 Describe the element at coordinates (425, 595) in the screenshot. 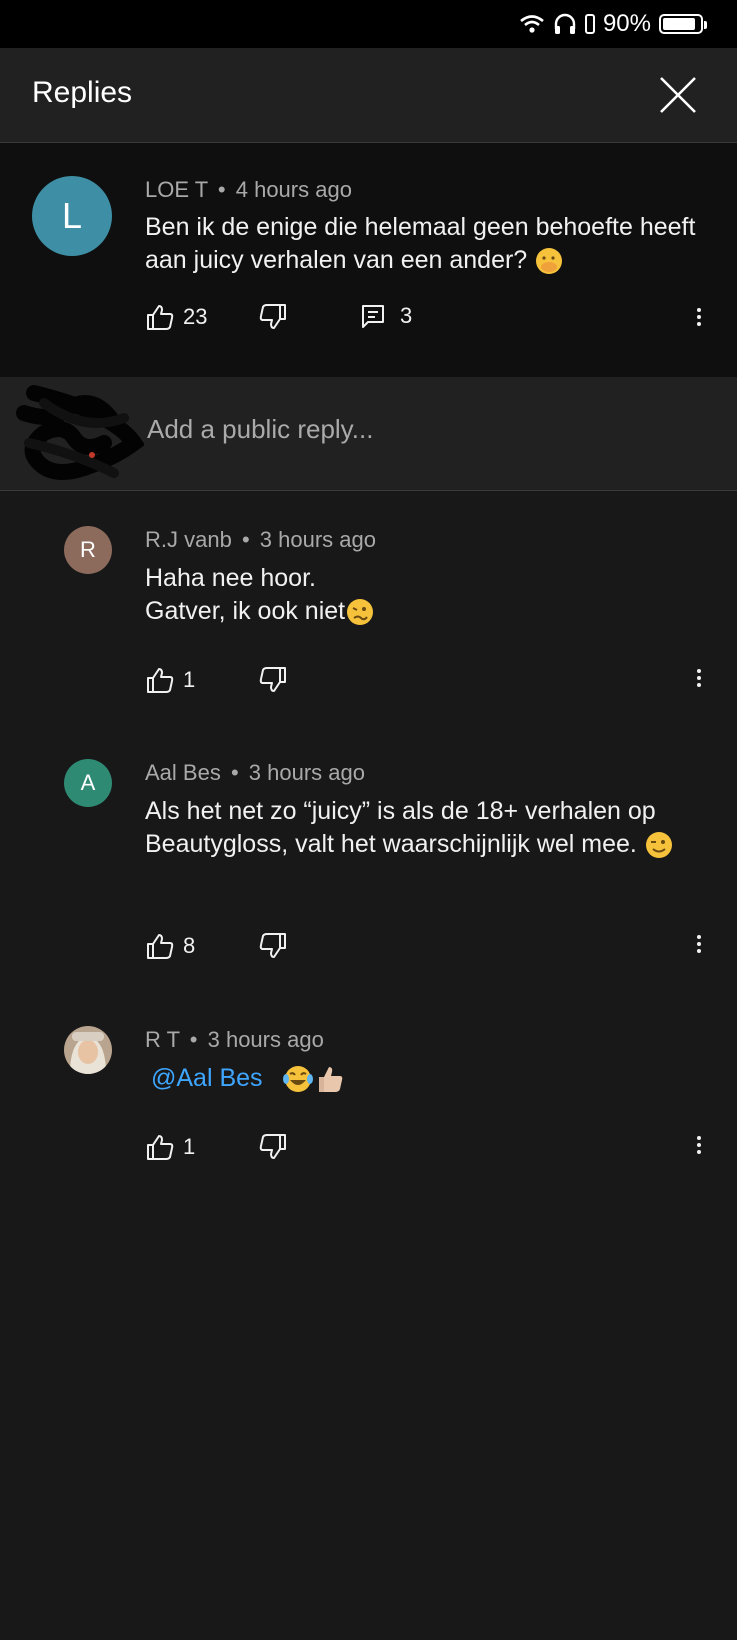

I see `comment-body: Haha nee hoor. Gatver, ik ook niet` at that location.